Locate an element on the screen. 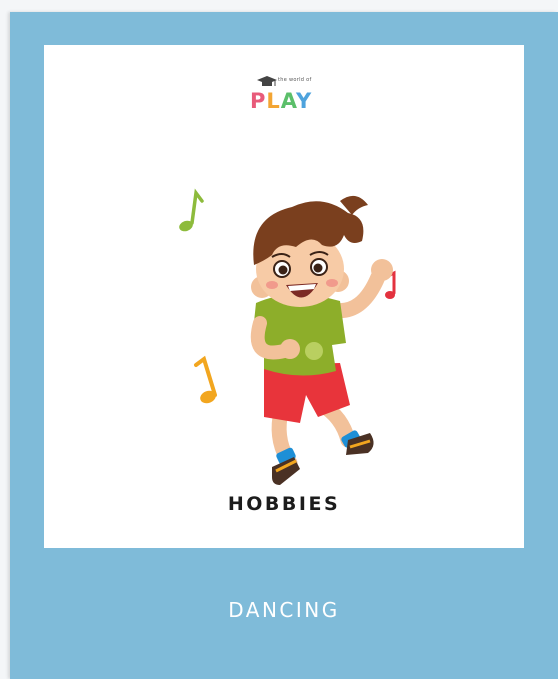 The height and width of the screenshot is (679, 558). logo-letter: A is located at coordinates (288, 101).